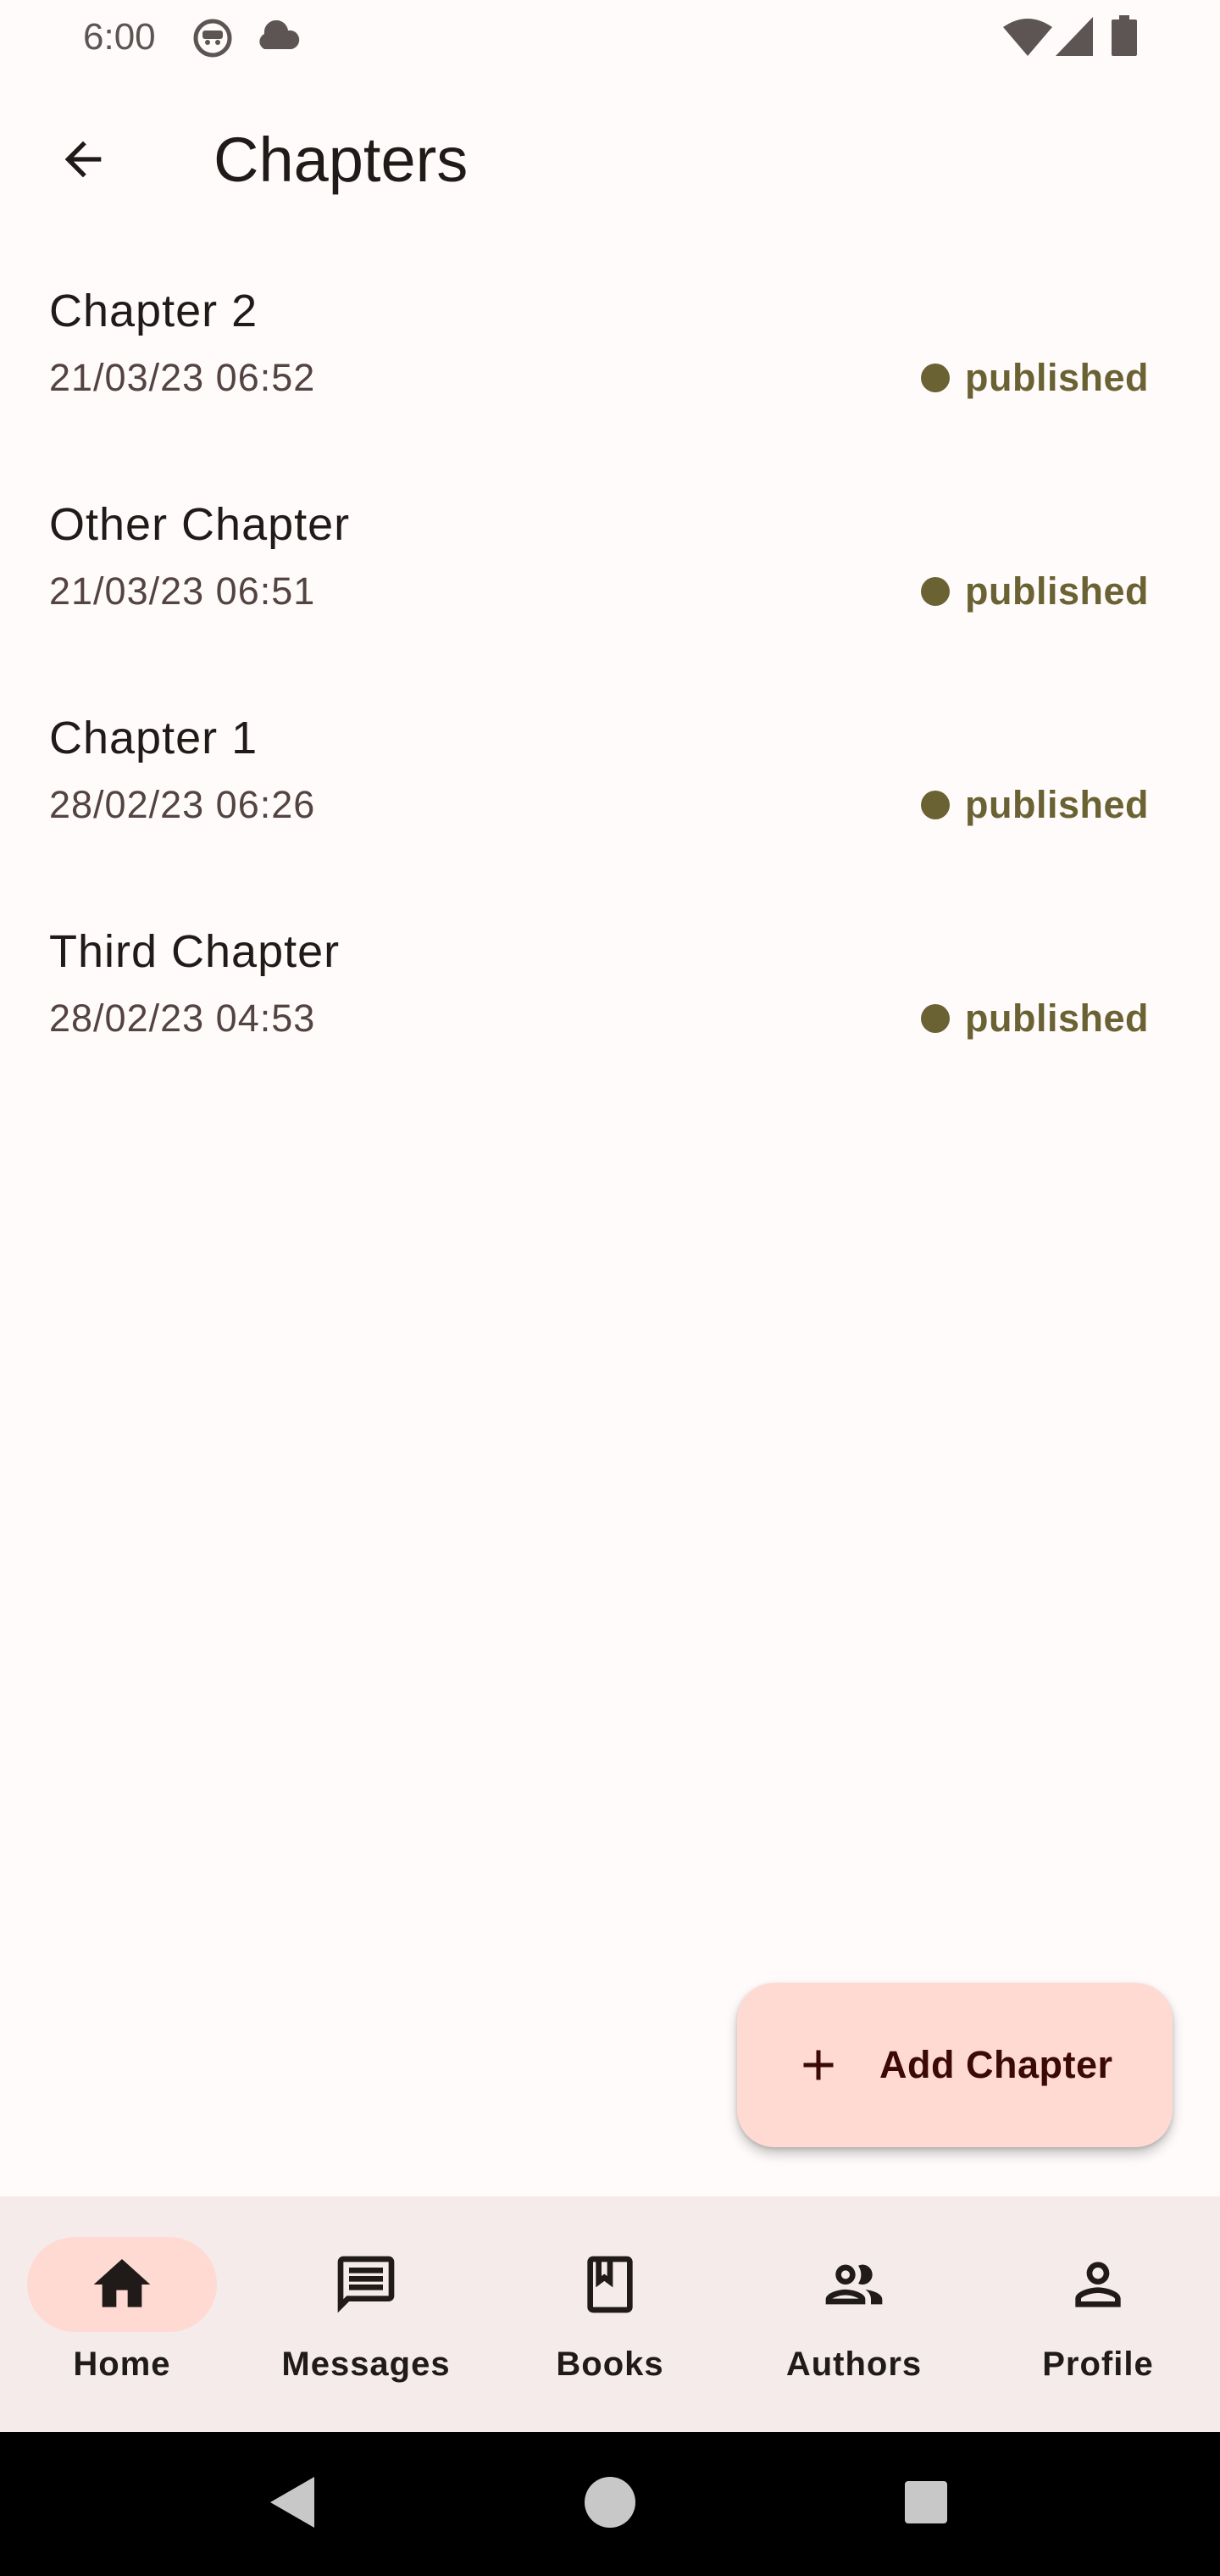 The width and height of the screenshot is (1220, 2576). Describe the element at coordinates (1098, 2364) in the screenshot. I see `nav-label-profile: Profile` at that location.